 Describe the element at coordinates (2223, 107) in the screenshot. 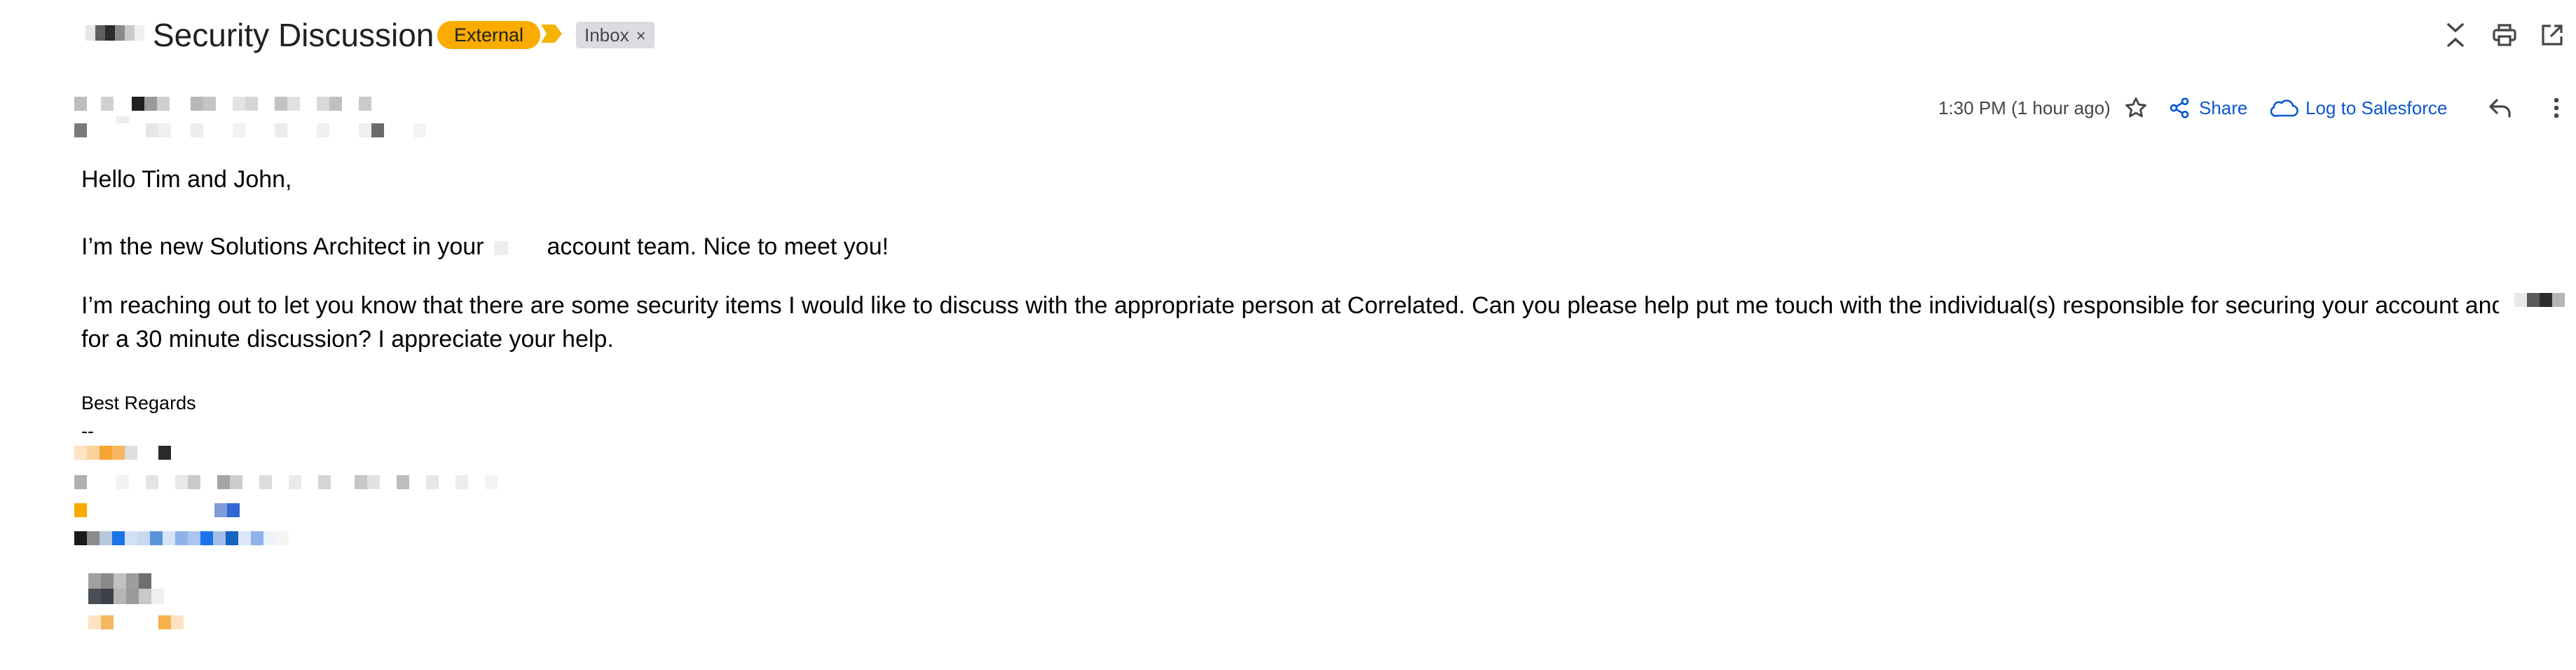

I see `share-label: Share` at that location.